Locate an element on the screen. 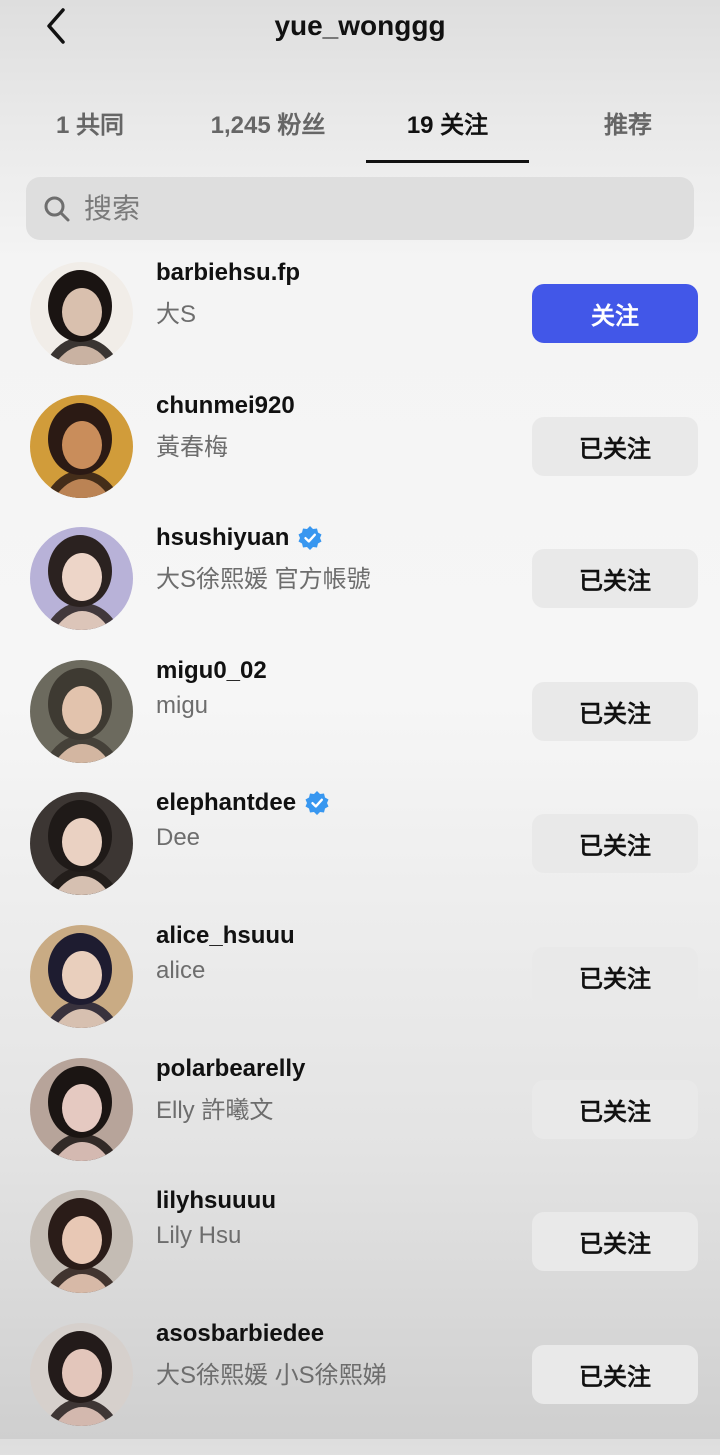  username-text: elephantdee is located at coordinates (226, 803).